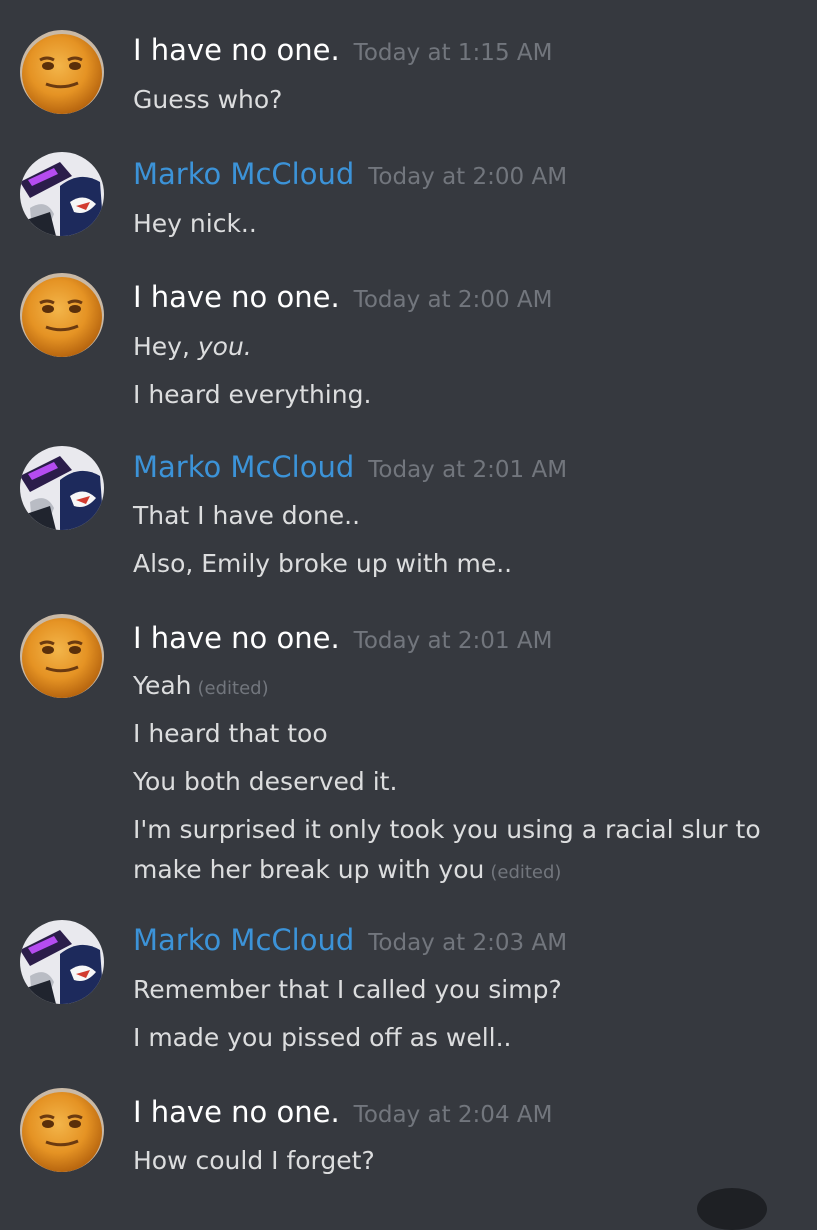  Describe the element at coordinates (453, 53) in the screenshot. I see `timestamp: Today at 1:15 AM` at that location.